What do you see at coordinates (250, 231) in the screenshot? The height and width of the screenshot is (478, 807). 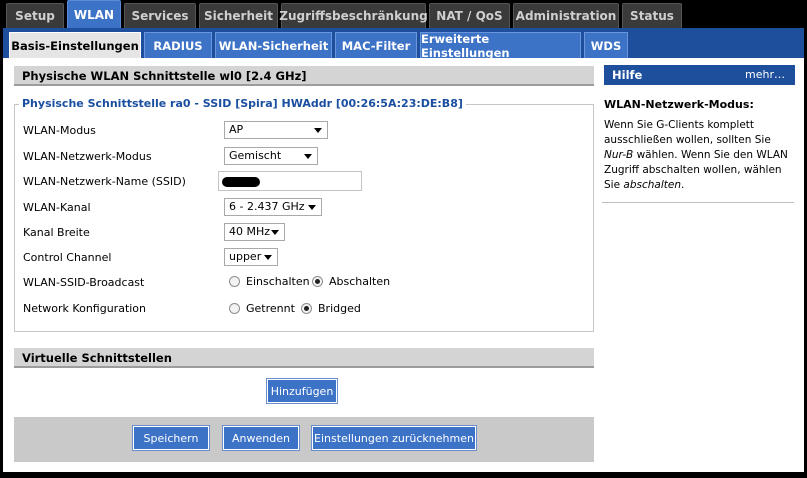 I see `channel-width-value: 40 MHz` at bounding box center [250, 231].